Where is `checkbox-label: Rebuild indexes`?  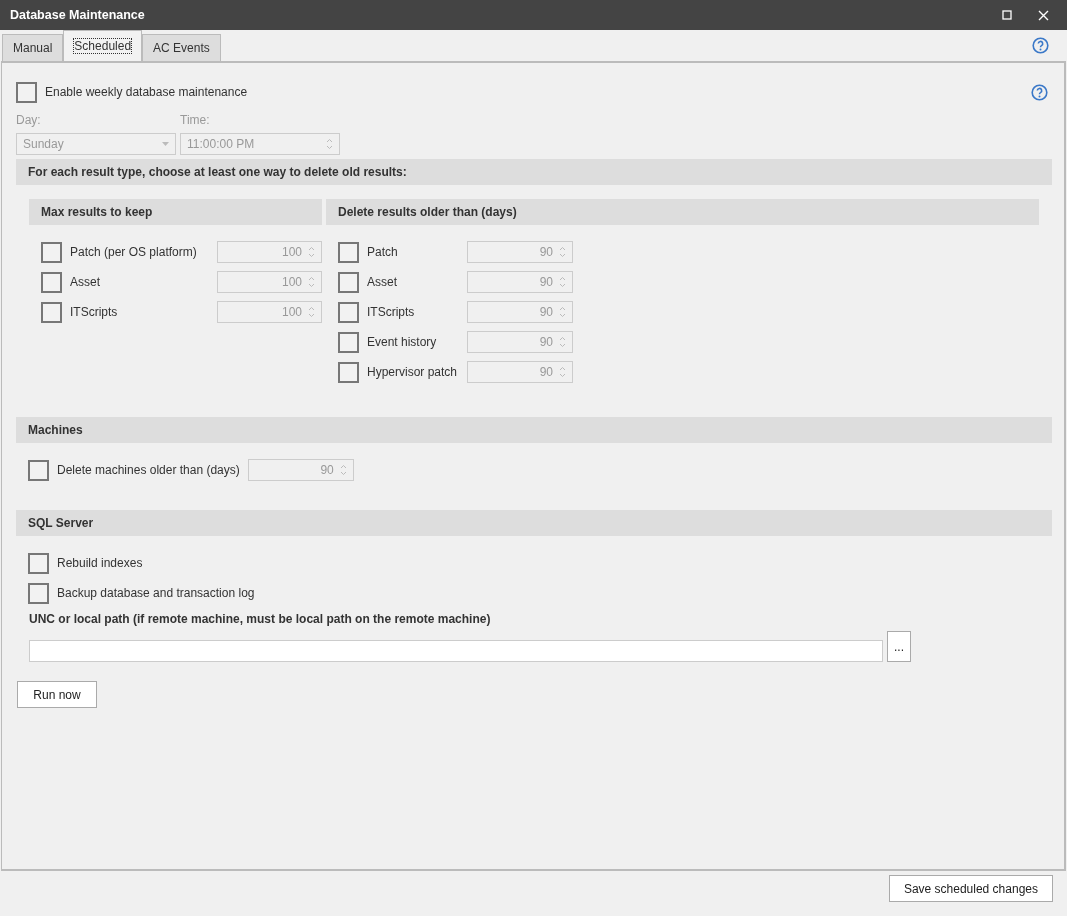 checkbox-label: Rebuild indexes is located at coordinates (100, 563).